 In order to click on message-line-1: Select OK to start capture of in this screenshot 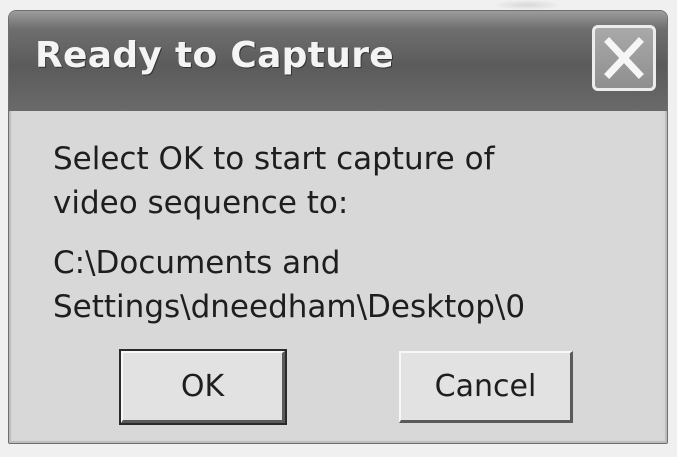, I will do `click(274, 159)`.